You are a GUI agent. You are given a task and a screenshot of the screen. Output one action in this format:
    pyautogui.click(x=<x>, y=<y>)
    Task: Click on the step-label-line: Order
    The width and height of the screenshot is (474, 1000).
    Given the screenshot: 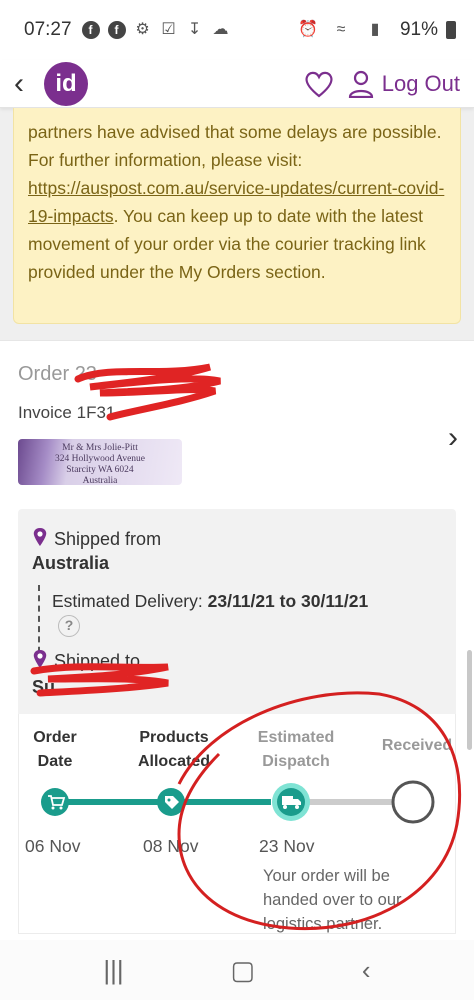 What is the action you would take?
    pyautogui.click(x=55, y=737)
    